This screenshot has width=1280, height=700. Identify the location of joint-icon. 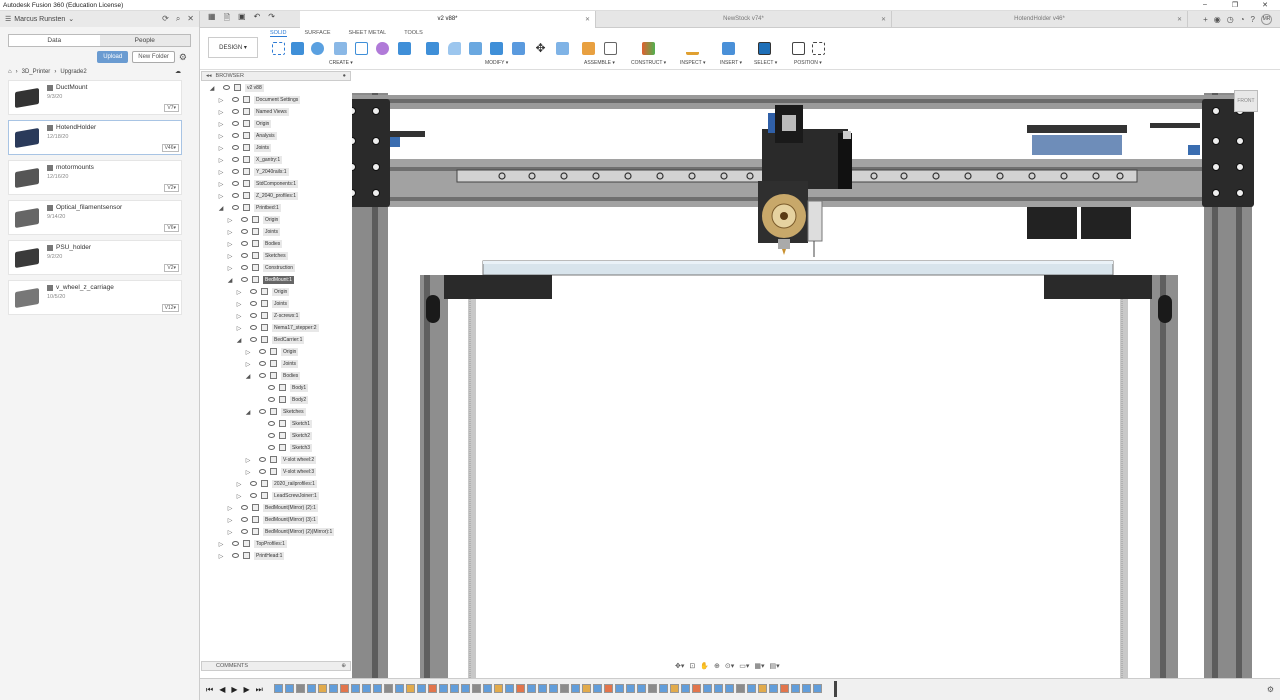
(610, 48).